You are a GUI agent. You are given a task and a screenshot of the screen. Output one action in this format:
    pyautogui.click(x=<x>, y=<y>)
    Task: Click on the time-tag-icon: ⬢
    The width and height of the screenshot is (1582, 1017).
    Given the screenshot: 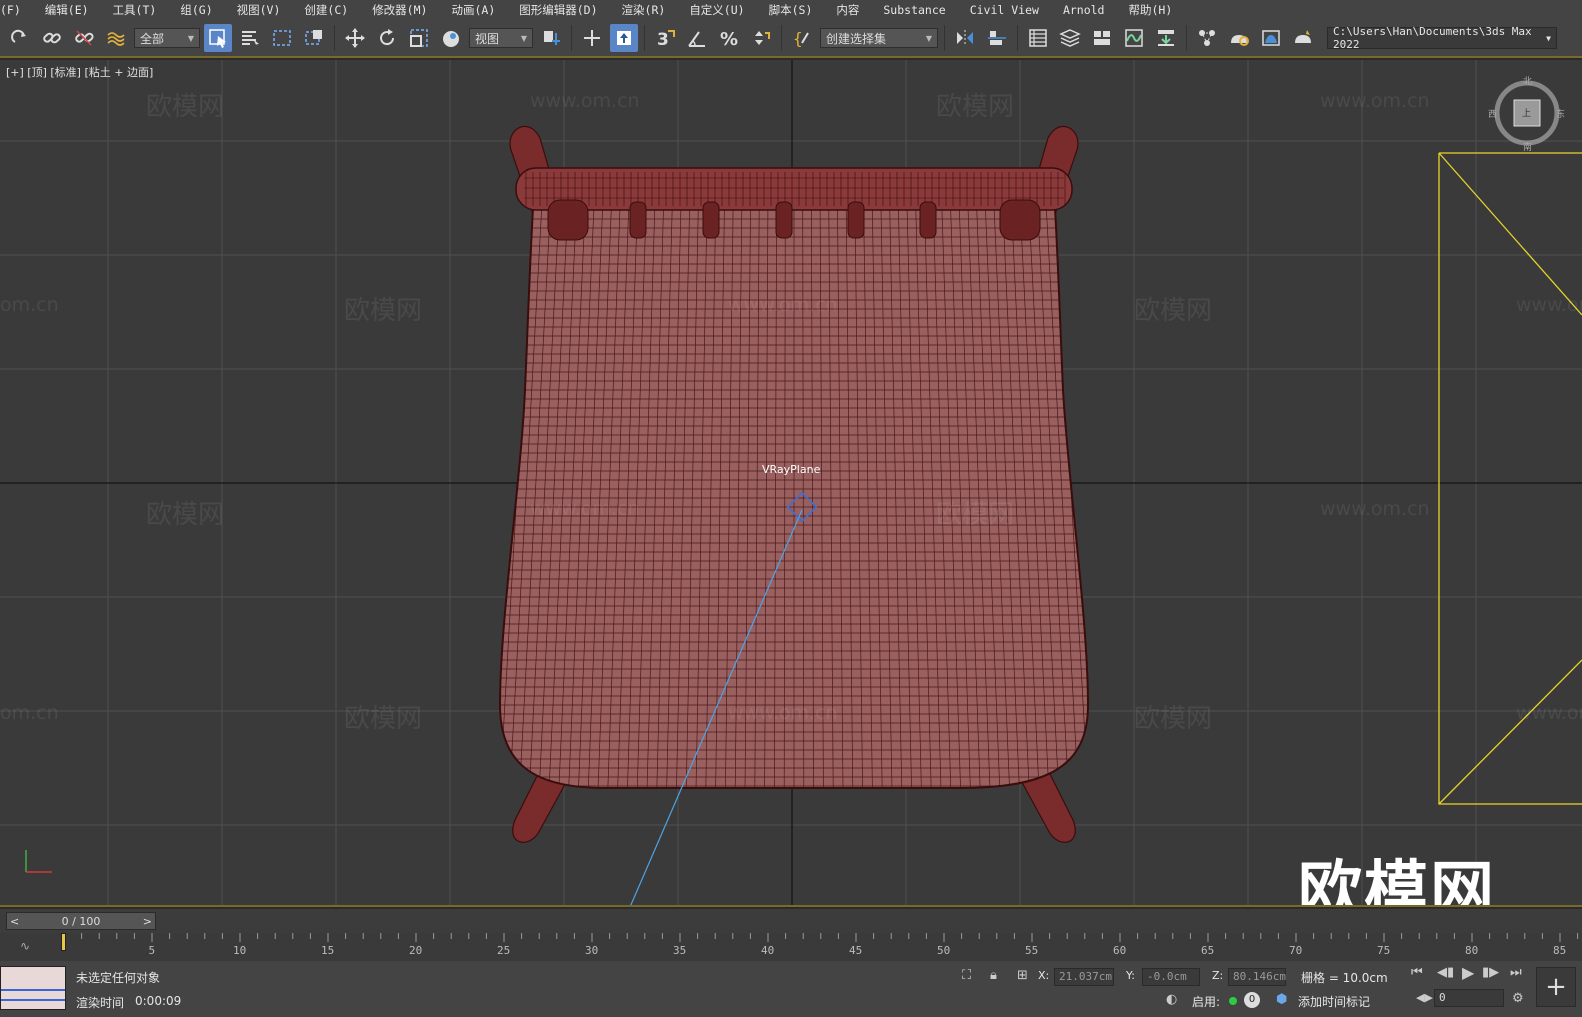 What is the action you would take?
    pyautogui.click(x=1281, y=999)
    